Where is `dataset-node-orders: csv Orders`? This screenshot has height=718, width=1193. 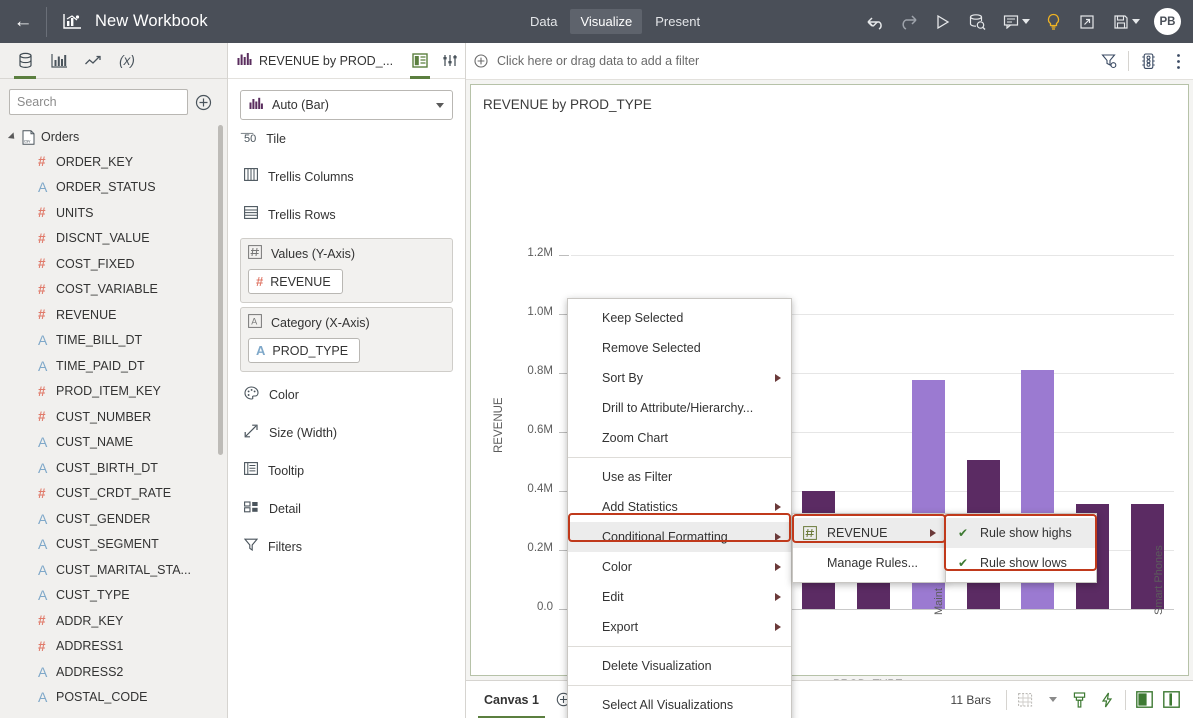 dataset-node-orders: csv Orders is located at coordinates (113, 137).